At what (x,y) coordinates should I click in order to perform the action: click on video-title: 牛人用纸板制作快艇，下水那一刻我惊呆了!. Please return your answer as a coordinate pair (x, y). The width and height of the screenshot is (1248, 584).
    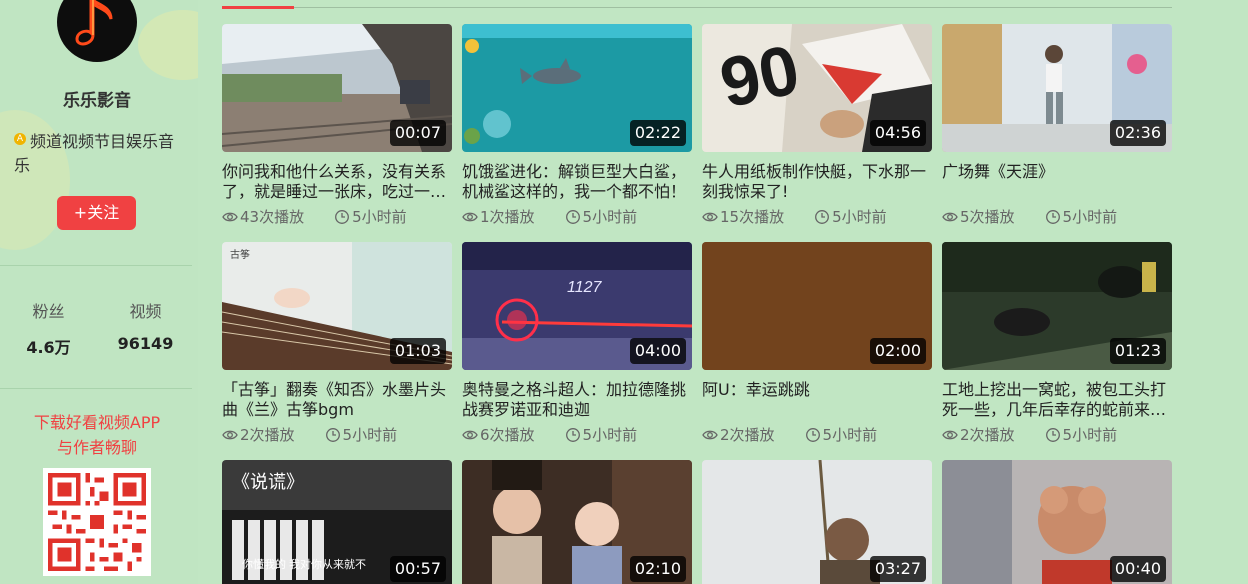
    Looking at the image, I should click on (817, 182).